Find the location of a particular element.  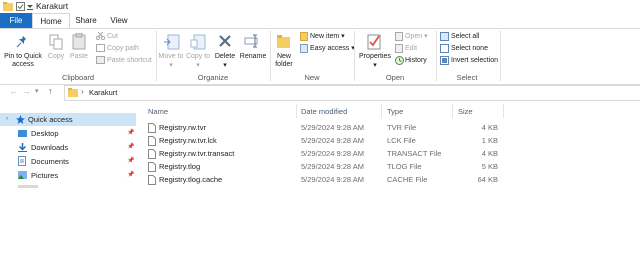

copy-icon is located at coordinates (56, 42).